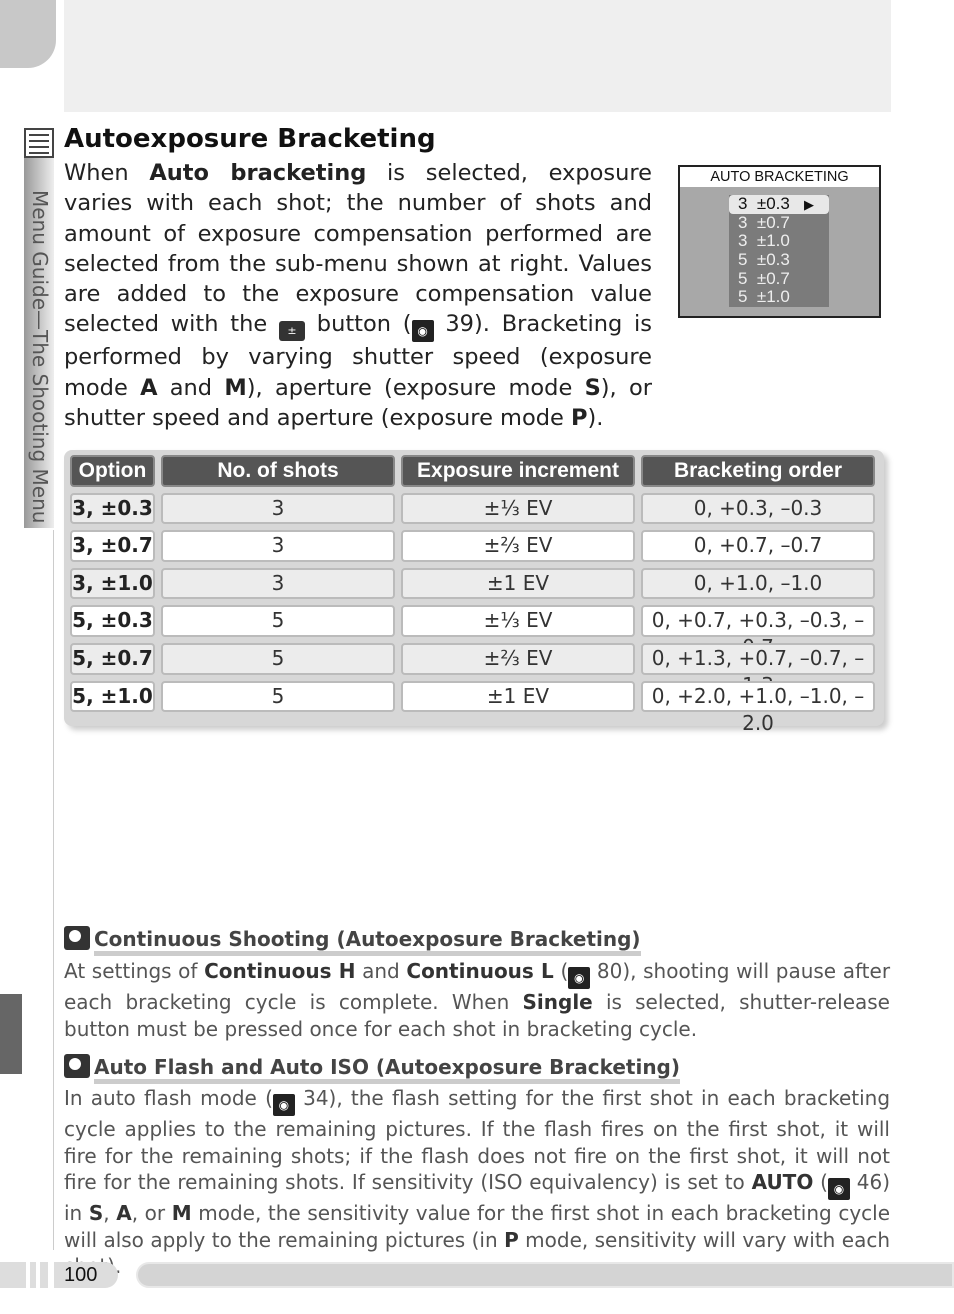 Image resolution: width=954 pixels, height=1314 pixels. I want to click on table-row: 5, ±0.75±⅔ EV0, +1.3, +0.7, –0.7, –1.3, so click(474, 669).